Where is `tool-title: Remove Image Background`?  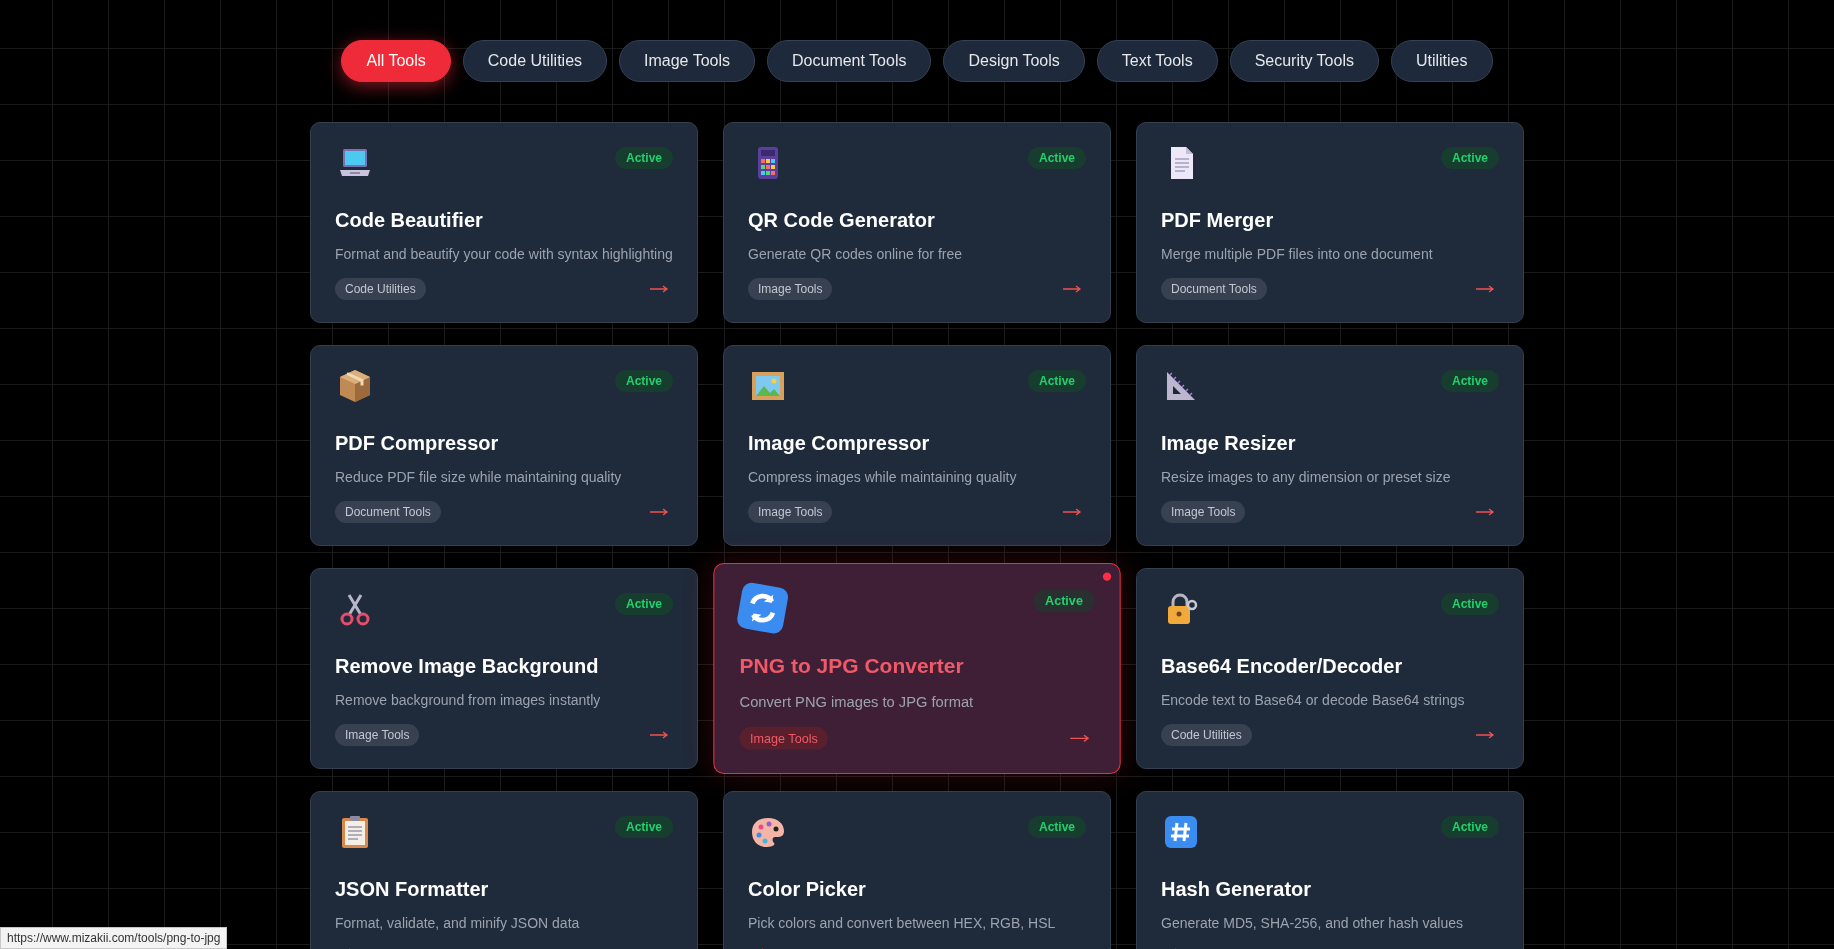
tool-title: Remove Image Background is located at coordinates (467, 666).